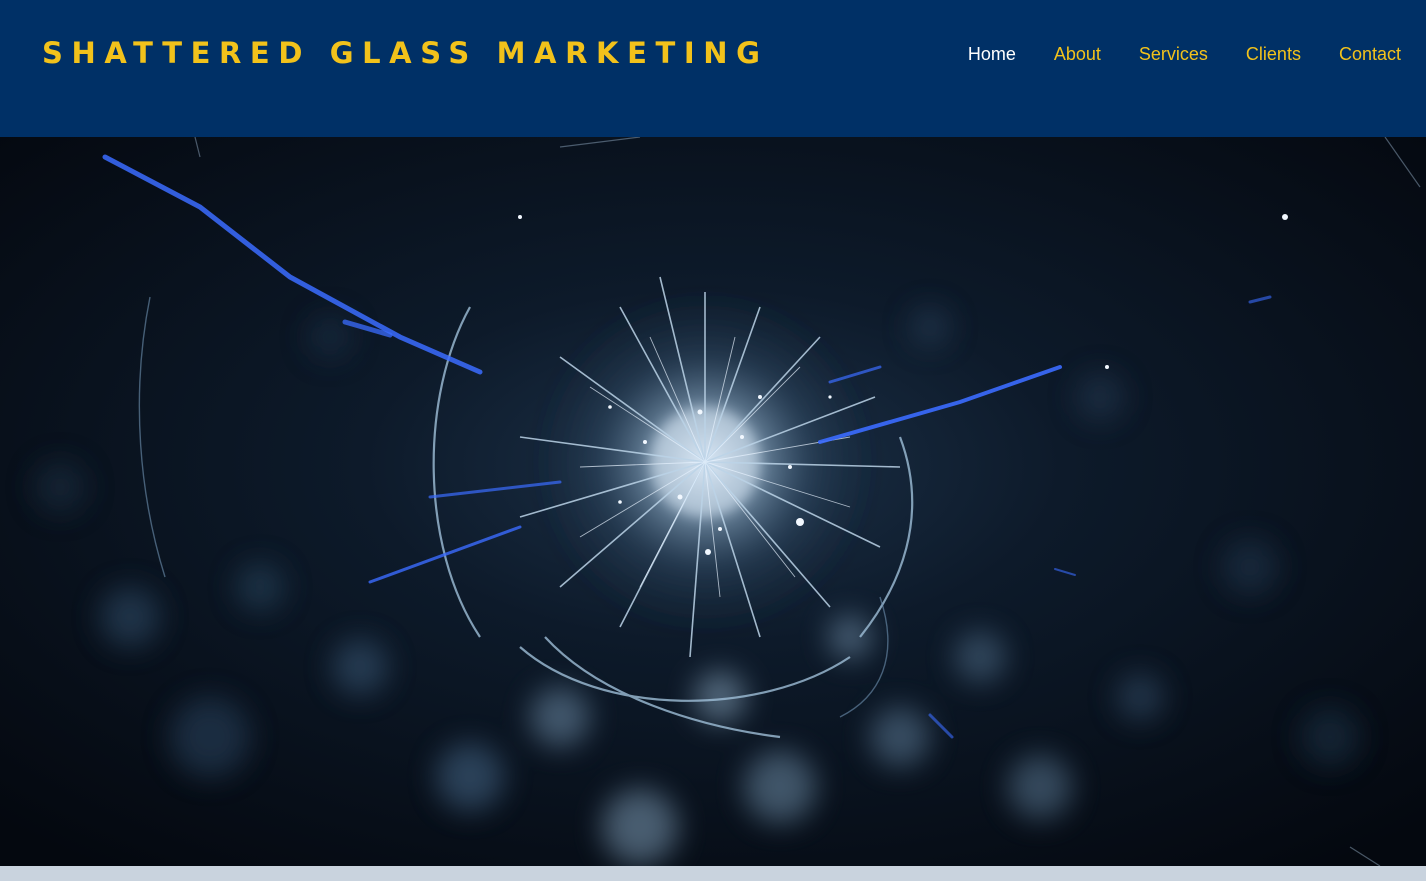  Describe the element at coordinates (992, 54) in the screenshot. I see `nav-home: Home` at that location.